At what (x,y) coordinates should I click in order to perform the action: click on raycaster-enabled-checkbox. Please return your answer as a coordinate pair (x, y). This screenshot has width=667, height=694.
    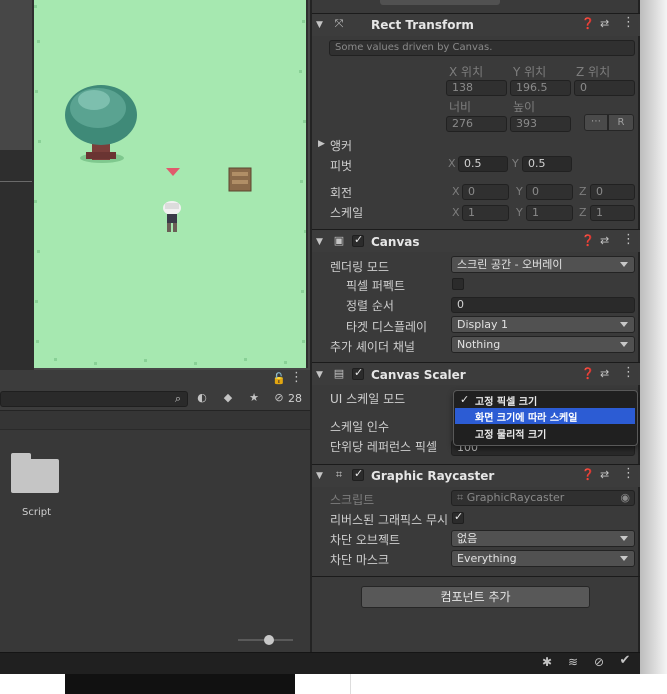
    Looking at the image, I should click on (358, 474).